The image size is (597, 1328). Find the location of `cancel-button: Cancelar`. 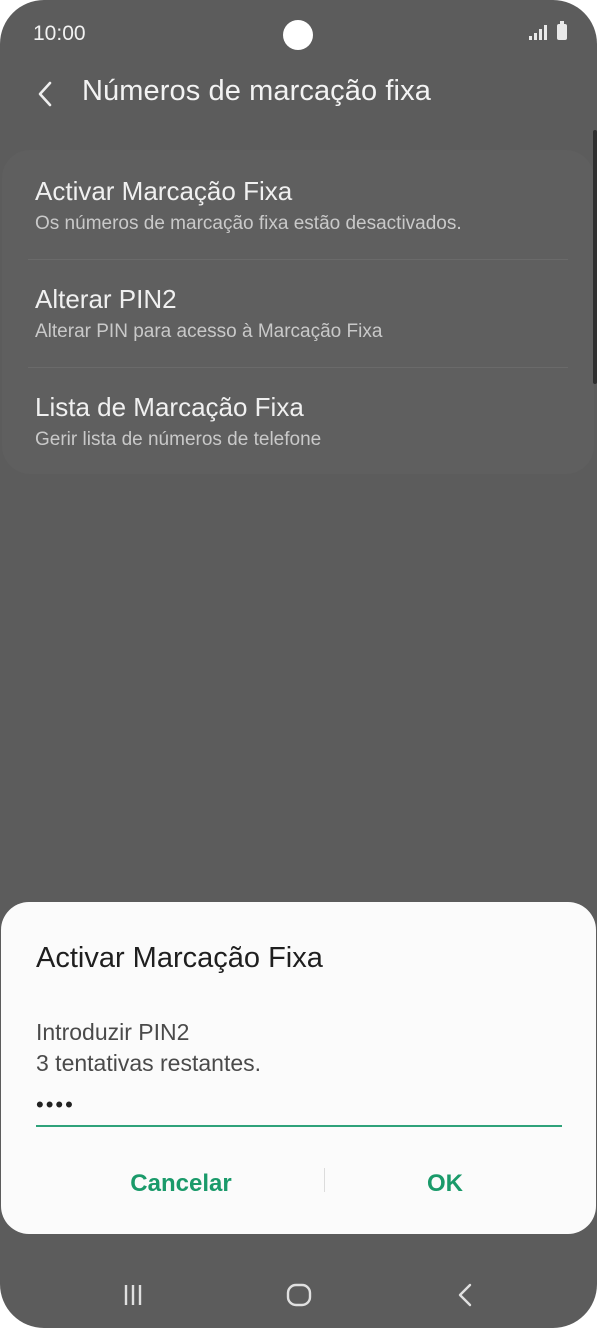

cancel-button: Cancelar is located at coordinates (181, 1184).